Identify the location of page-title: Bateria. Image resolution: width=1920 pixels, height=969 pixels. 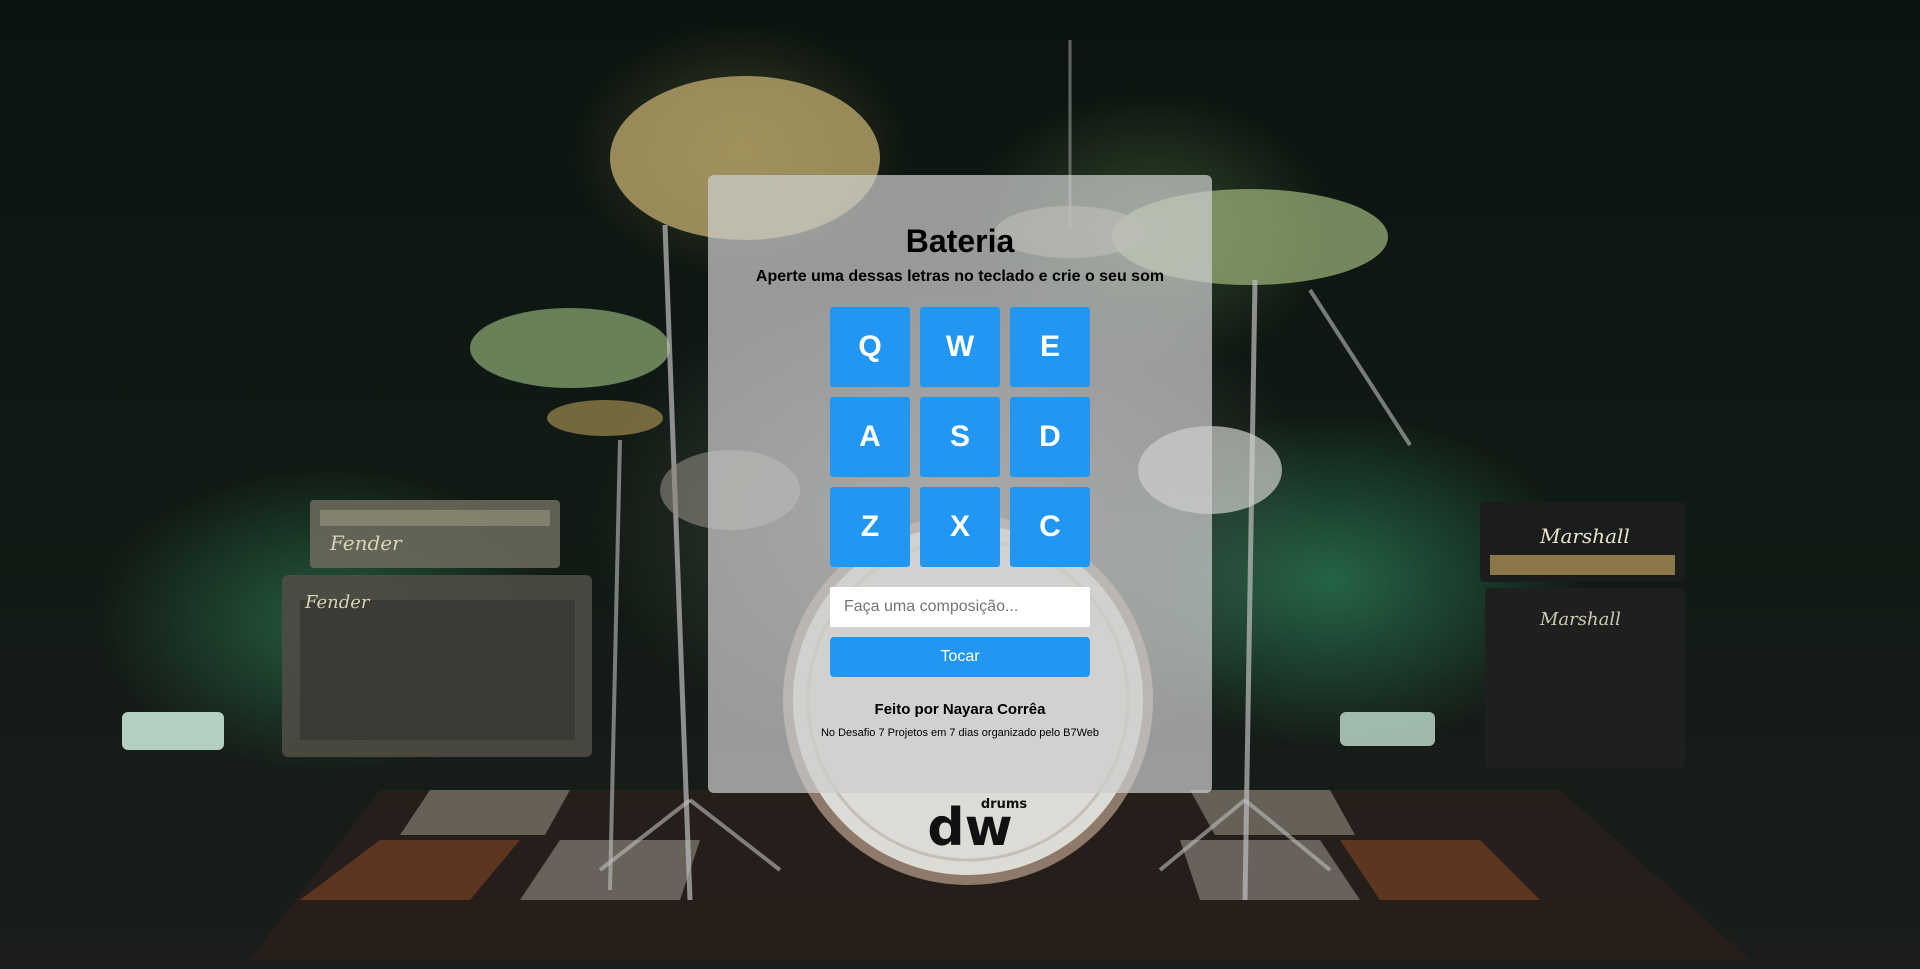
(960, 241).